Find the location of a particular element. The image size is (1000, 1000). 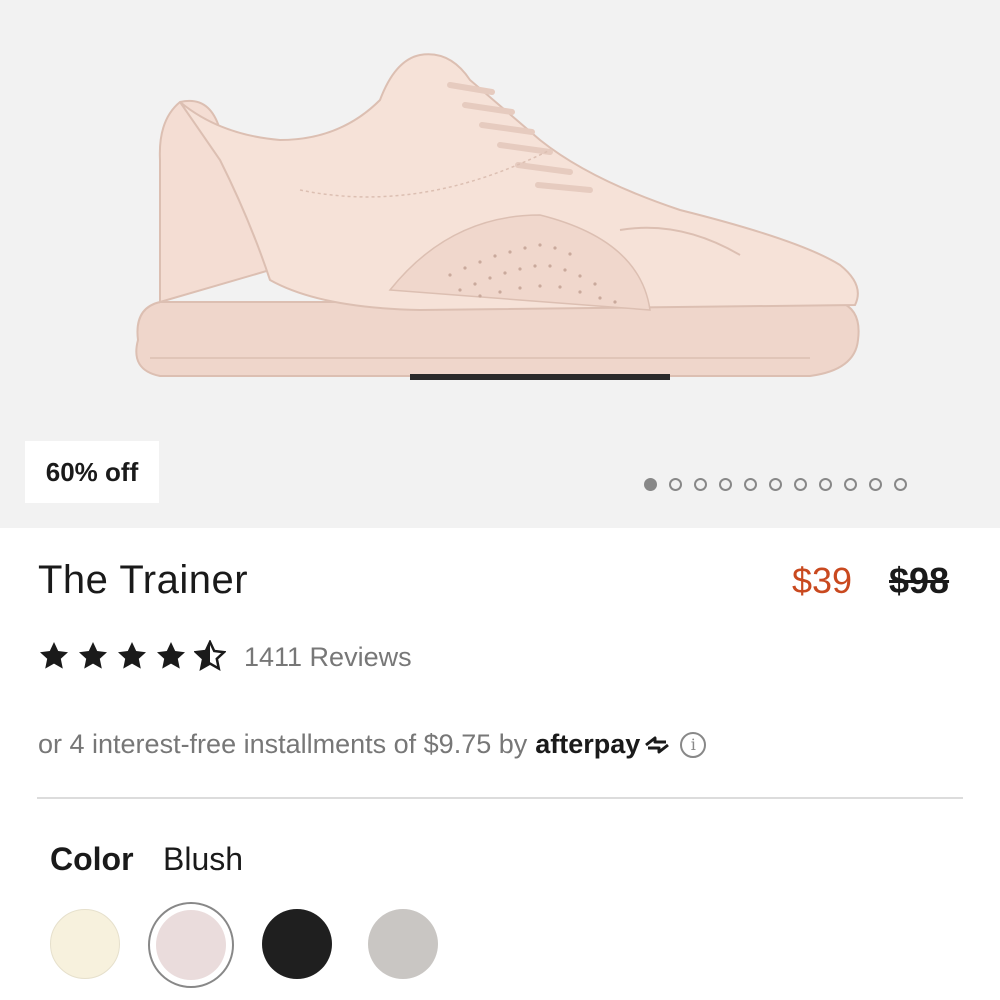

color-swatch-grey is located at coordinates (403, 944).